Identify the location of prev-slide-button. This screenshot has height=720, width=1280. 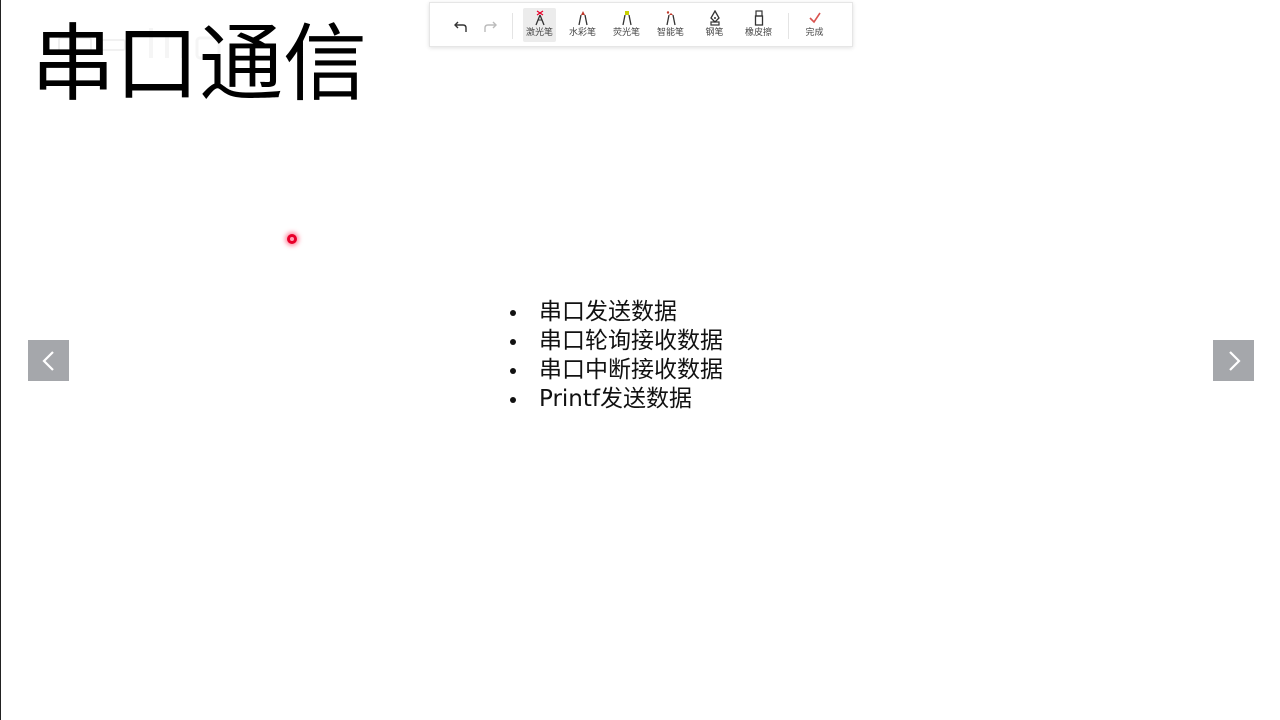
(48, 360).